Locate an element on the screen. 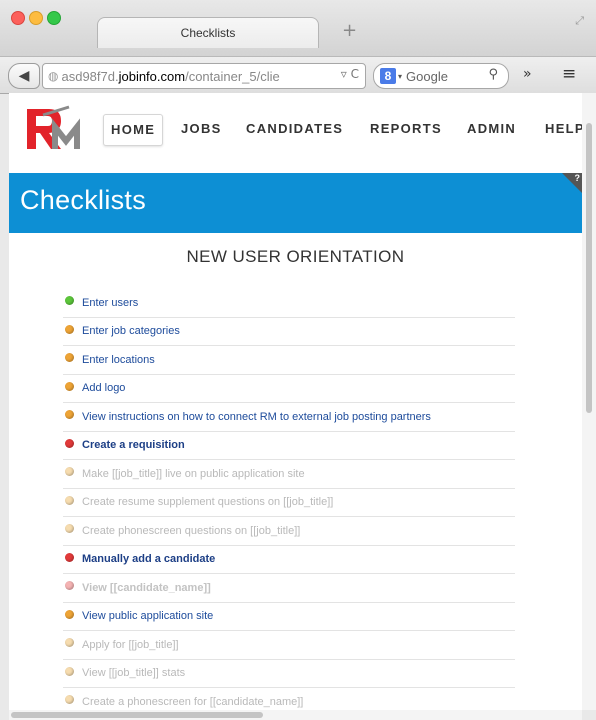 This screenshot has width=596, height=720. checklist-item: Add logo is located at coordinates (289, 389).